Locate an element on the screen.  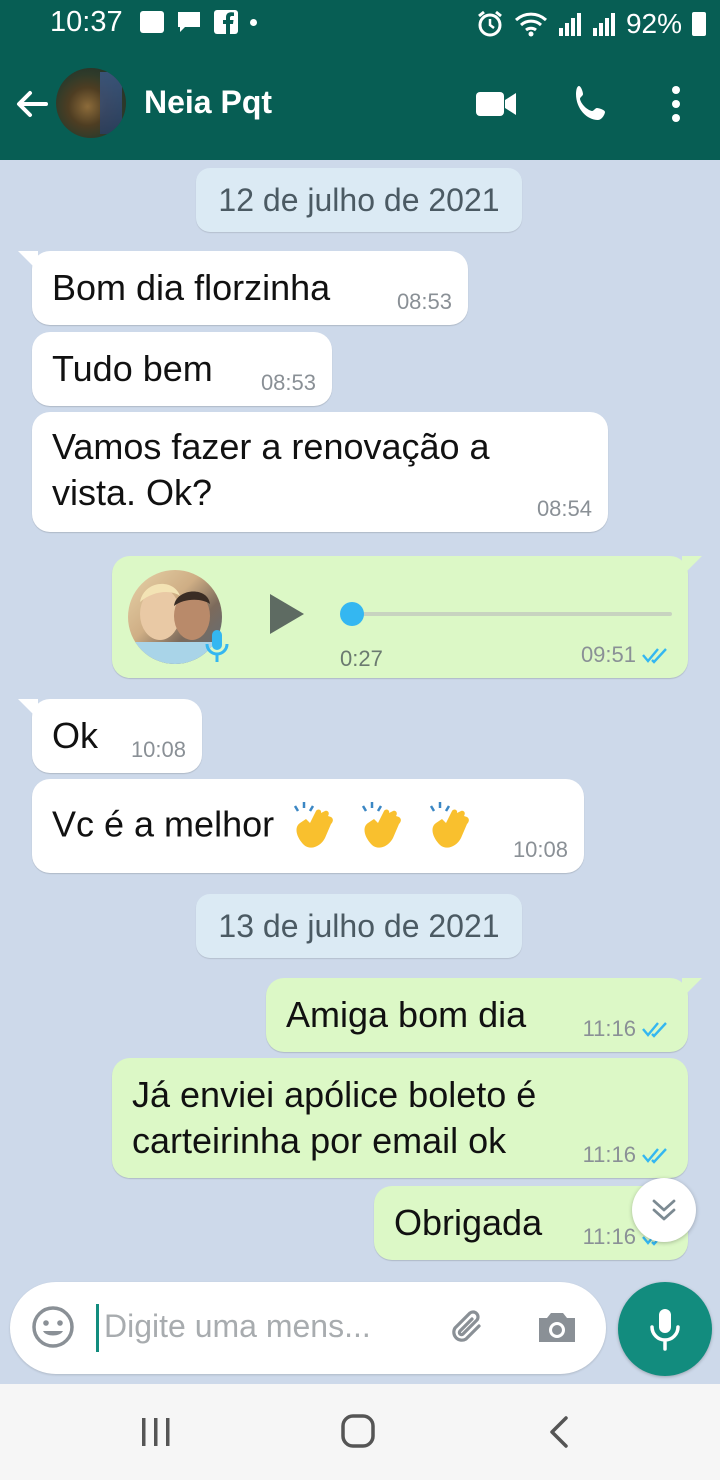
home-icon is located at coordinates (358, 1432).